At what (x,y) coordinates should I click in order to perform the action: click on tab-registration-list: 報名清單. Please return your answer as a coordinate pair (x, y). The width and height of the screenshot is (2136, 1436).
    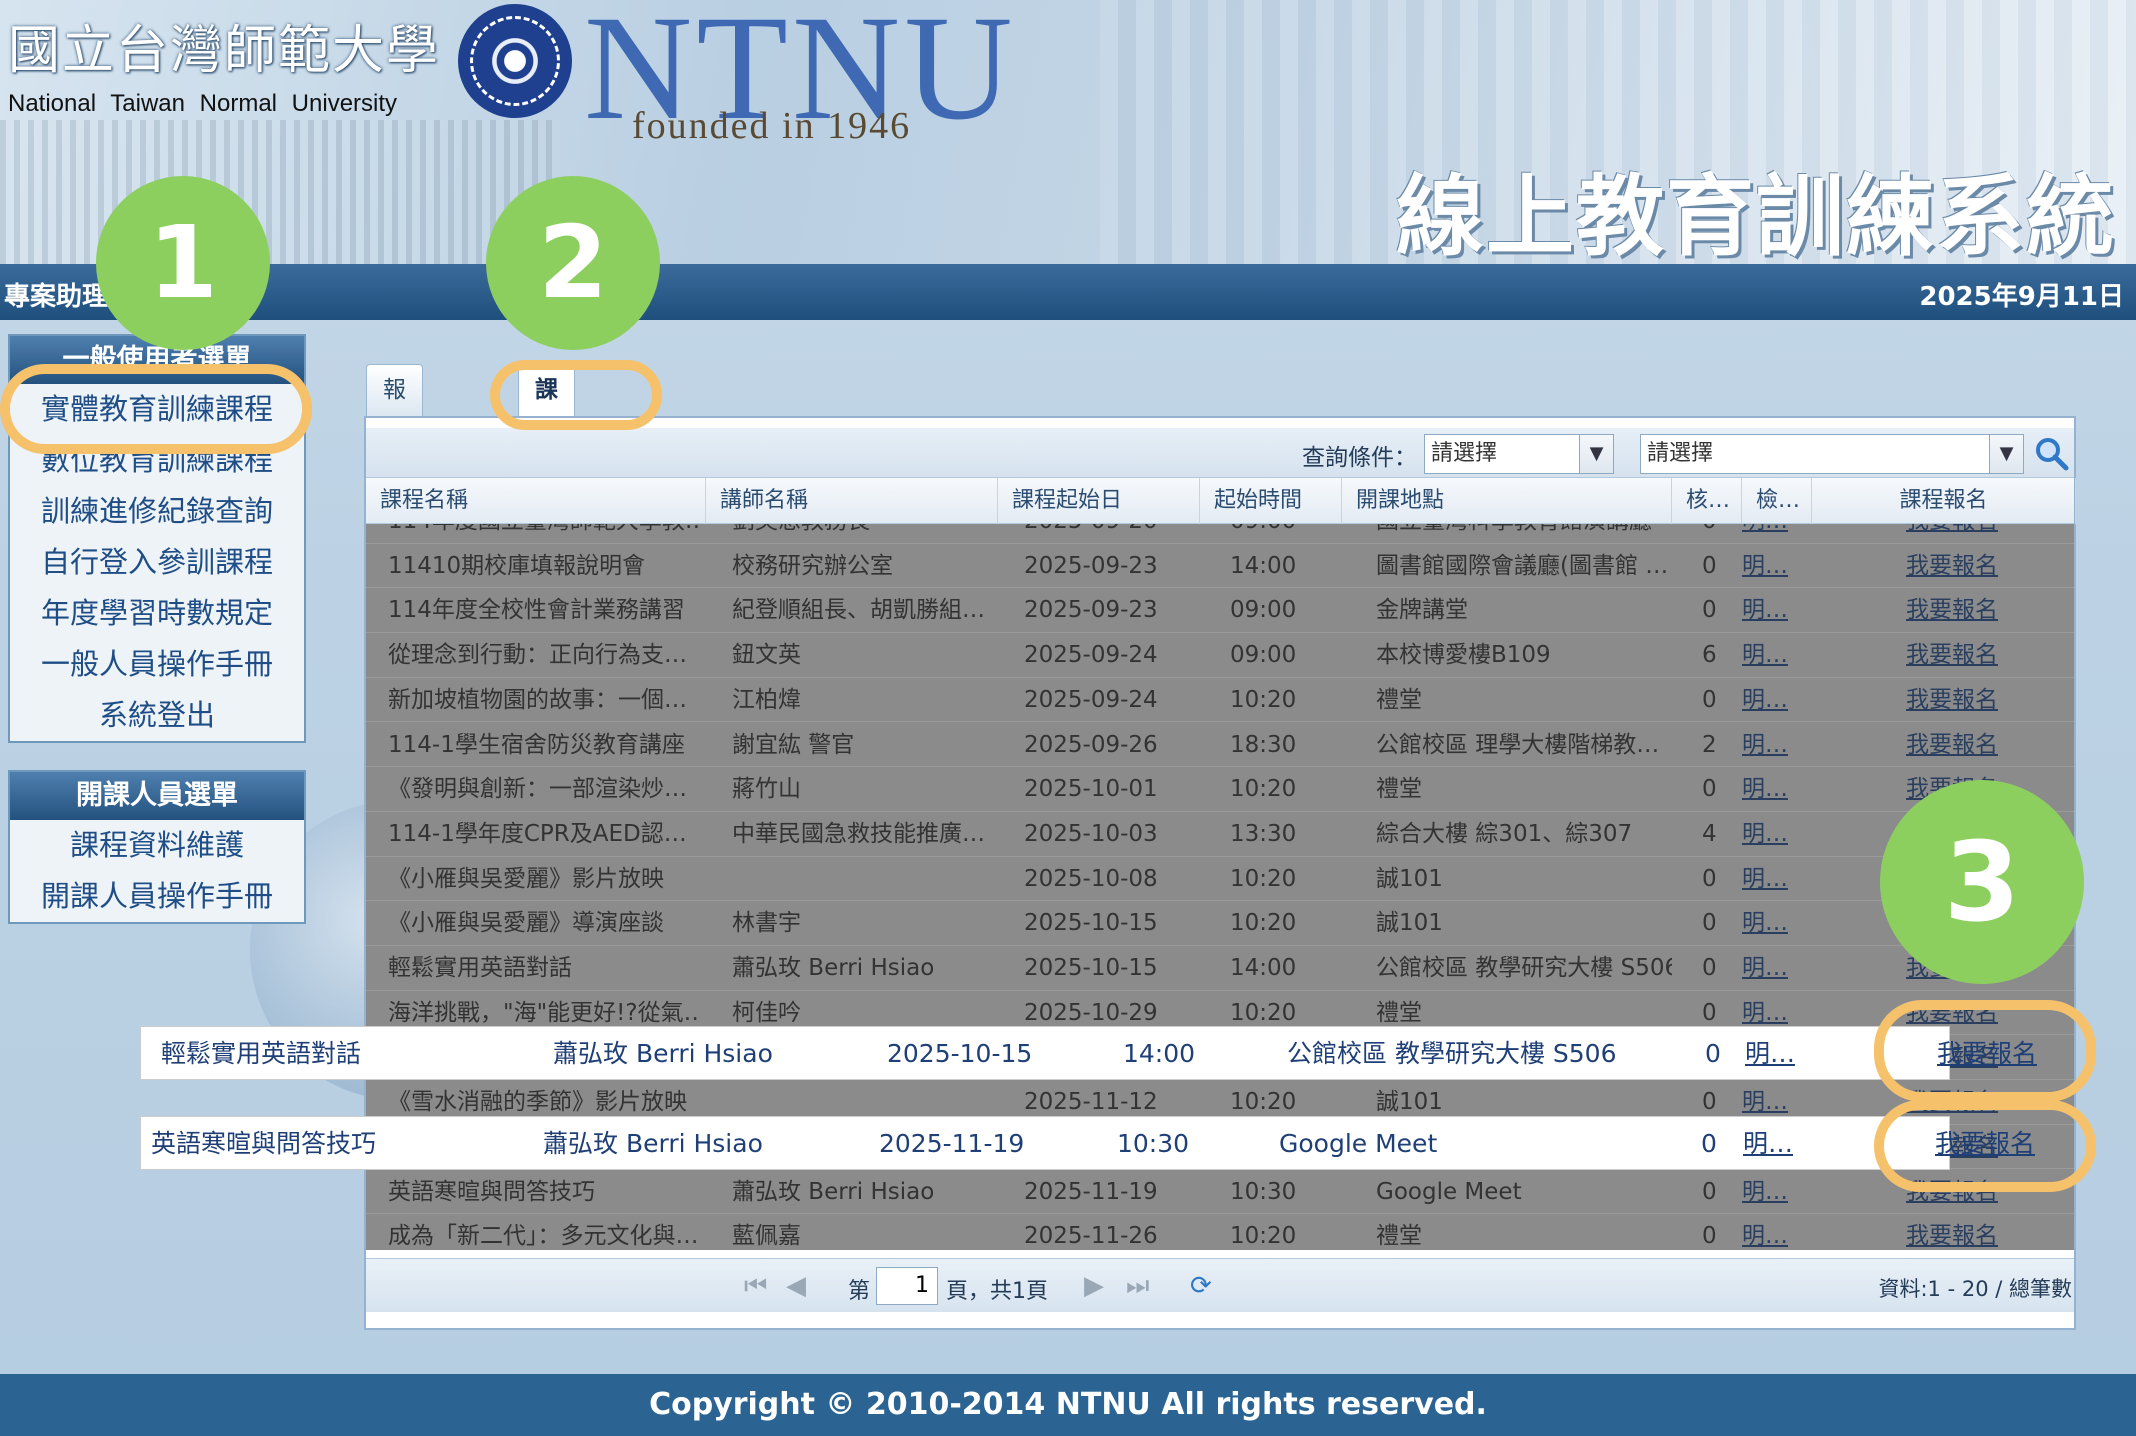
    Looking at the image, I should click on (394, 458).